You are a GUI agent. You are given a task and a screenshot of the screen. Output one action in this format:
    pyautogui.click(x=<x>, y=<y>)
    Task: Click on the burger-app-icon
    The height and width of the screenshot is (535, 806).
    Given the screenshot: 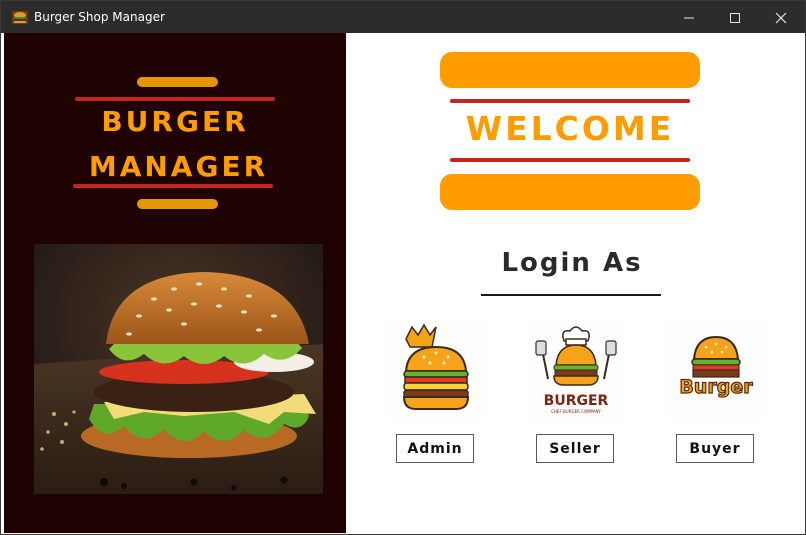 What is the action you would take?
    pyautogui.click(x=20, y=17)
    